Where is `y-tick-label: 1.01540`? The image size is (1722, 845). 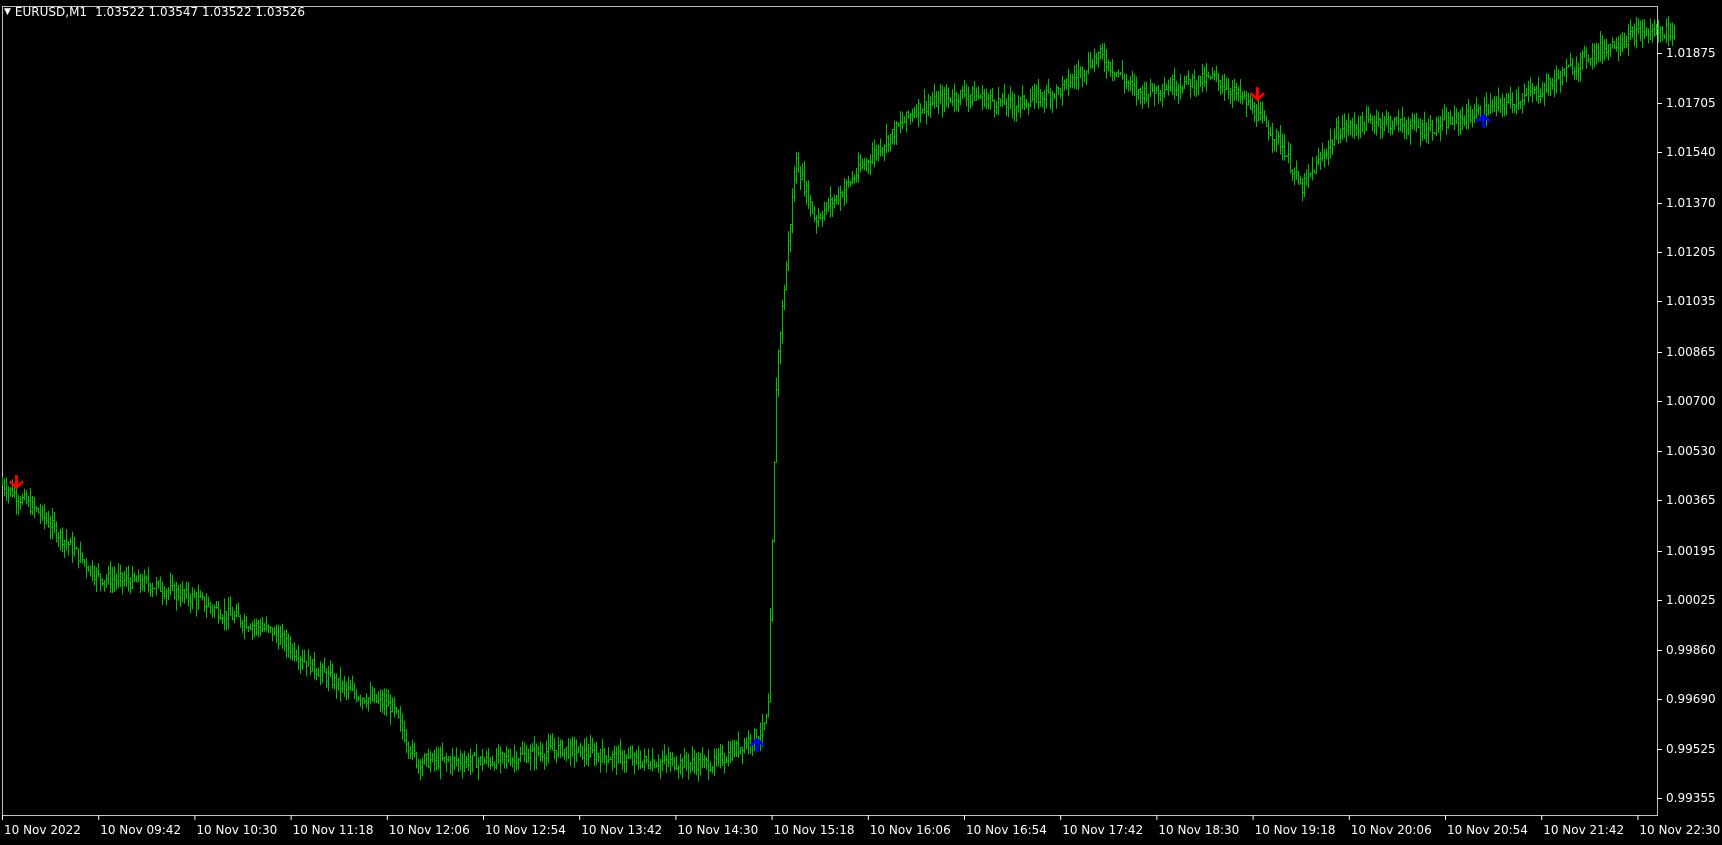
y-tick-label: 1.01540 is located at coordinates (1691, 152).